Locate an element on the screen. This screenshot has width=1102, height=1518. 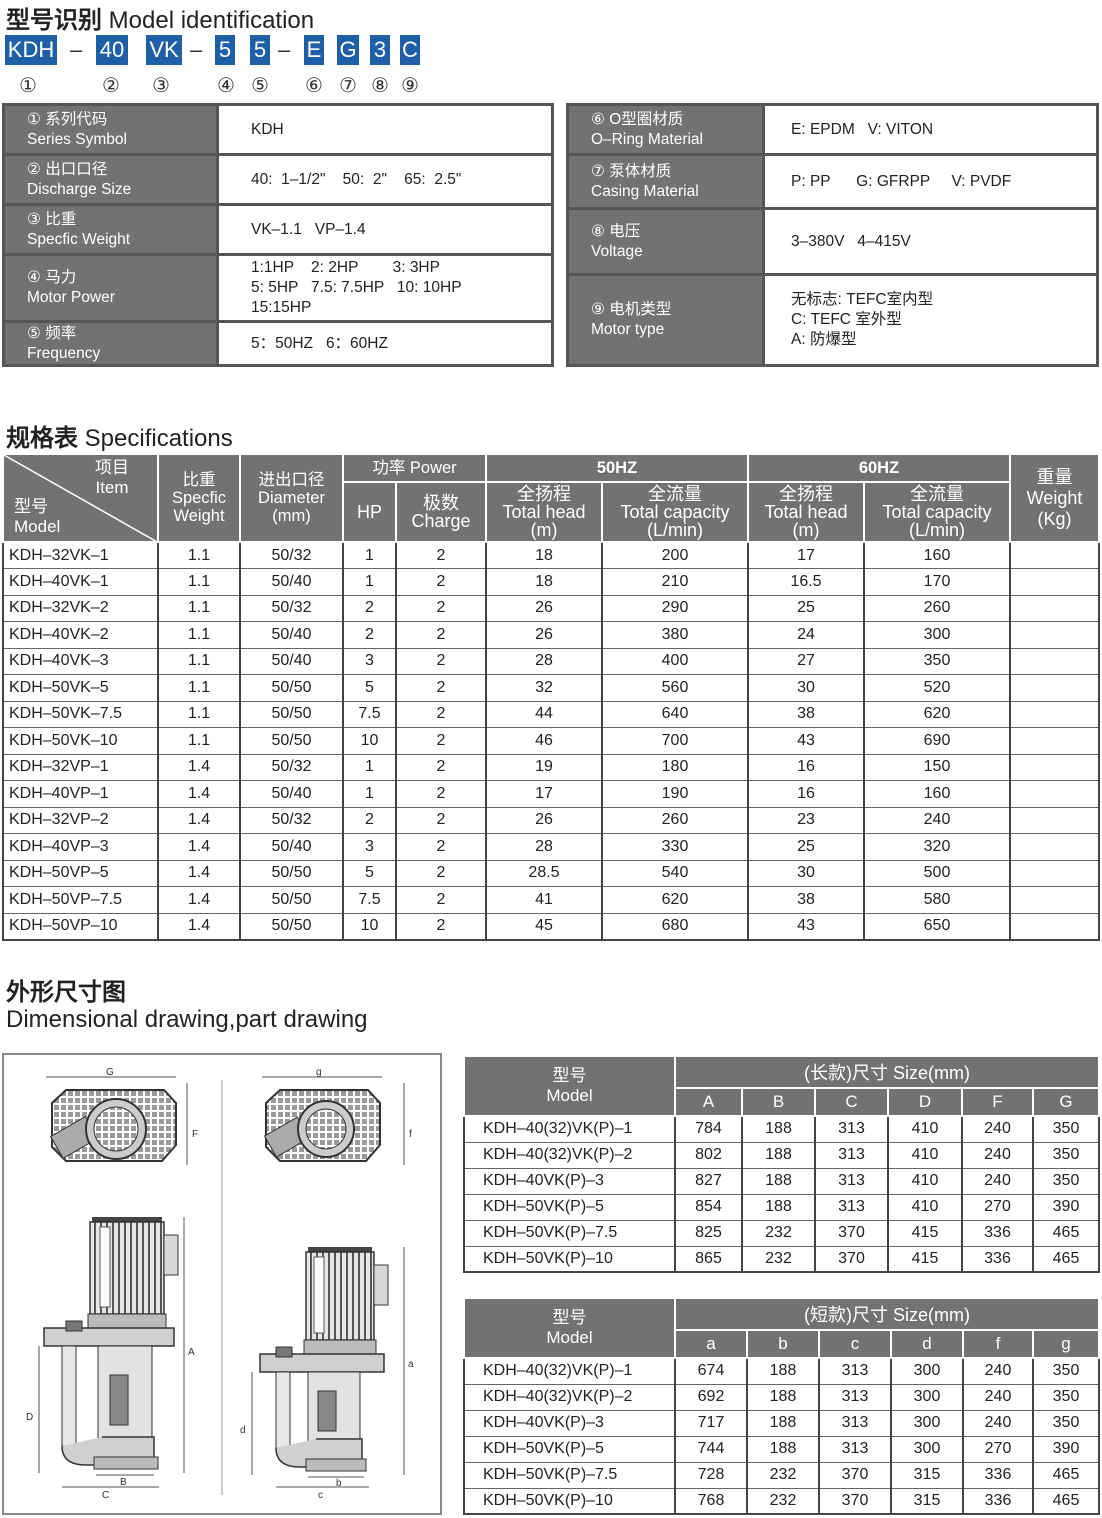
value-cell: 43 is located at coordinates (806, 741).